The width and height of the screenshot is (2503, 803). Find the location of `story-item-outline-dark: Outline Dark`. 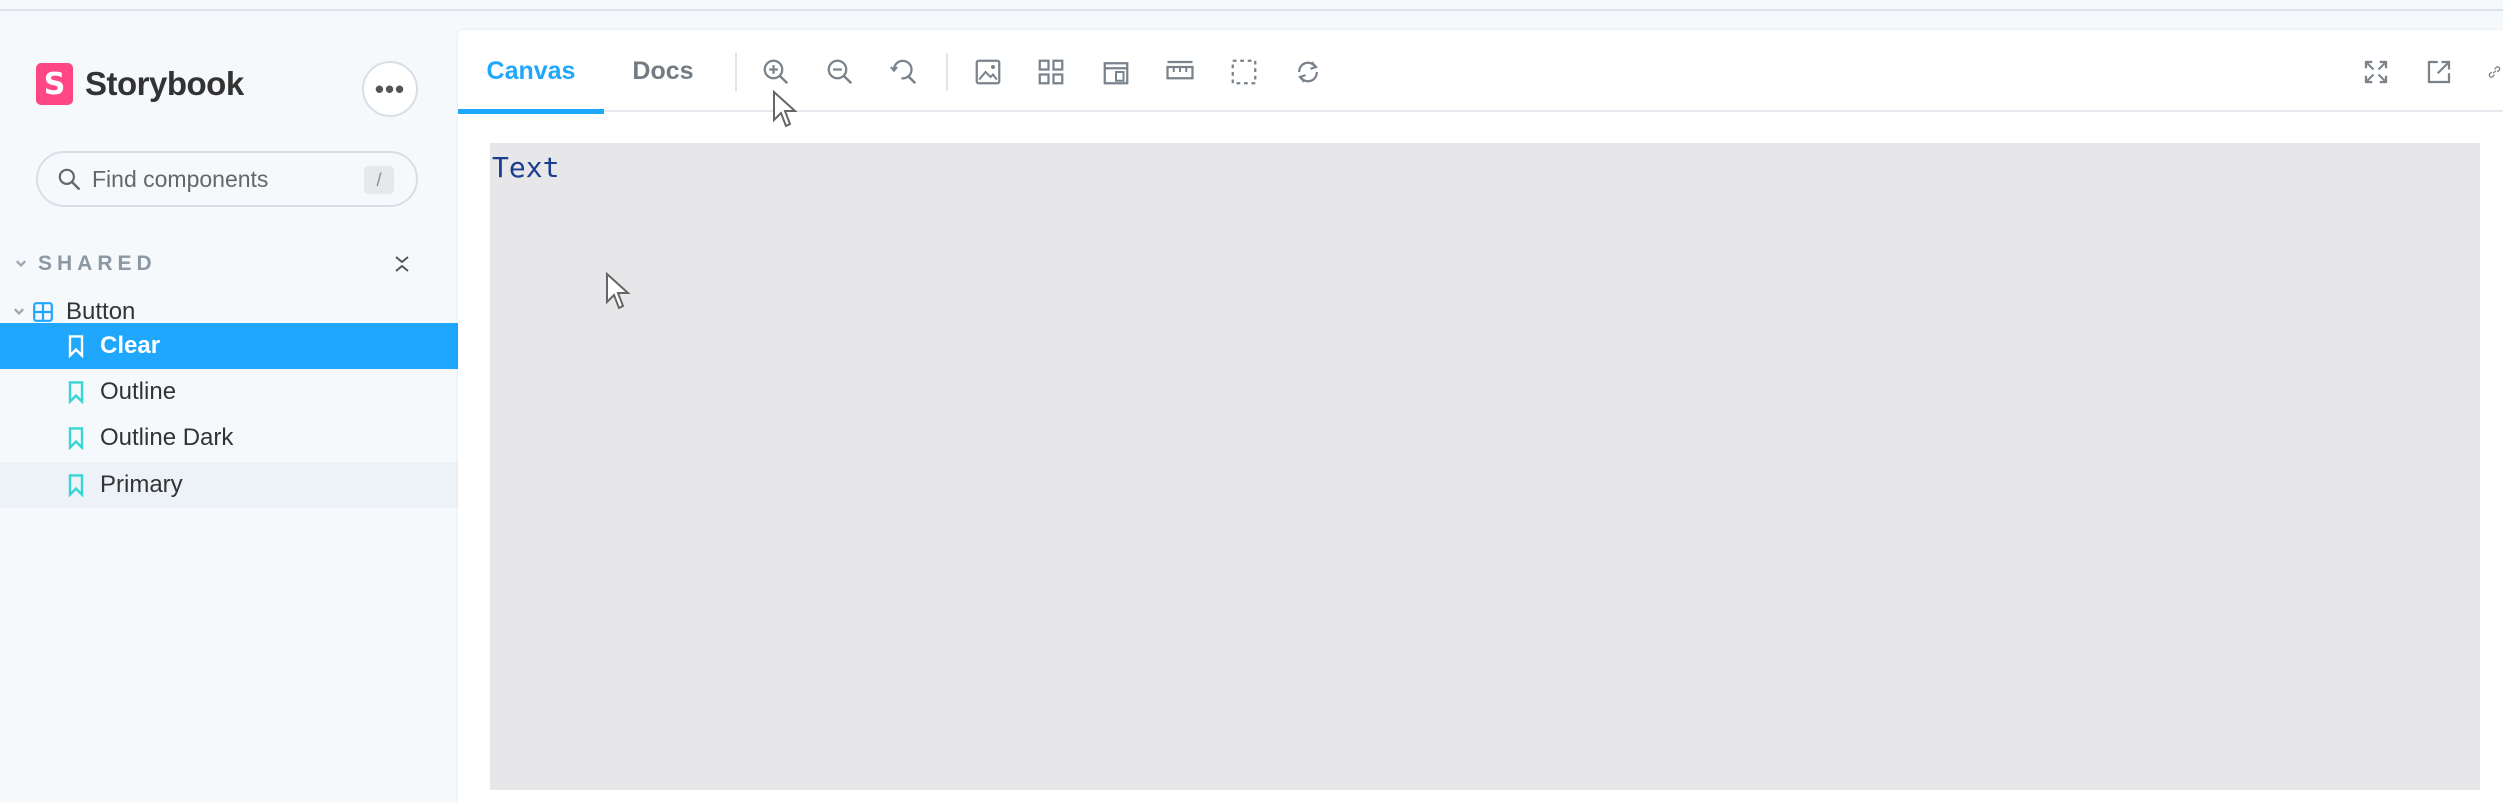

story-item-outline-dark: Outline Dark is located at coordinates (229, 438).